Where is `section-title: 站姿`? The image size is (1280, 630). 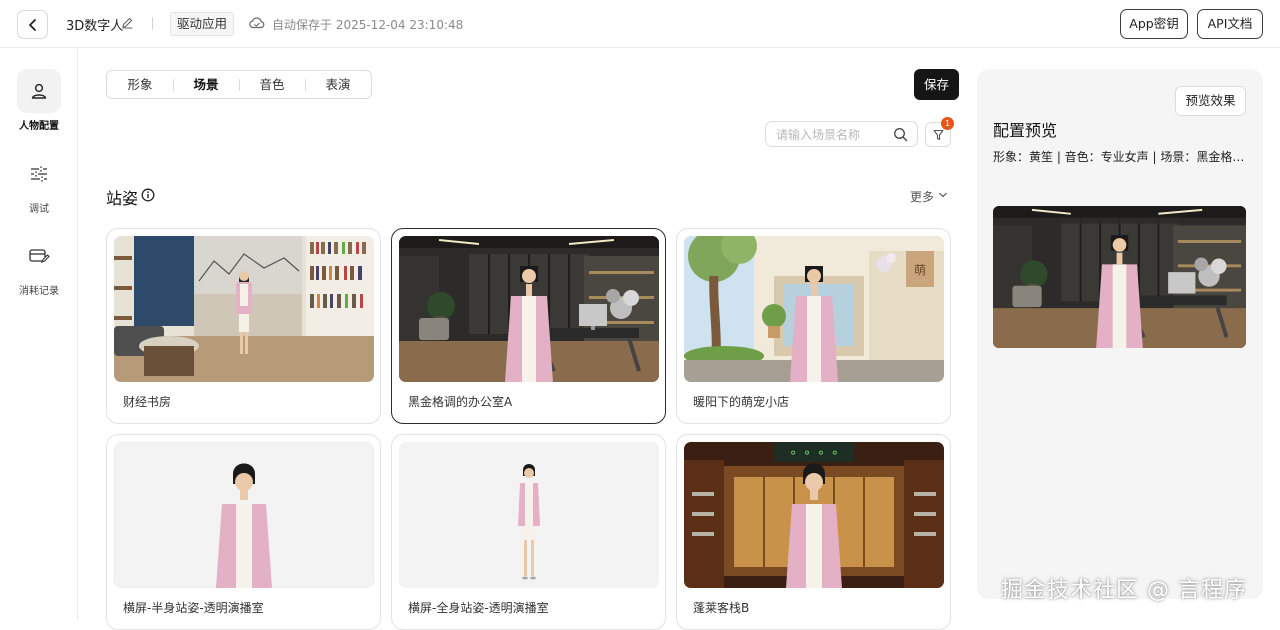
section-title: 站姿 is located at coordinates (122, 198).